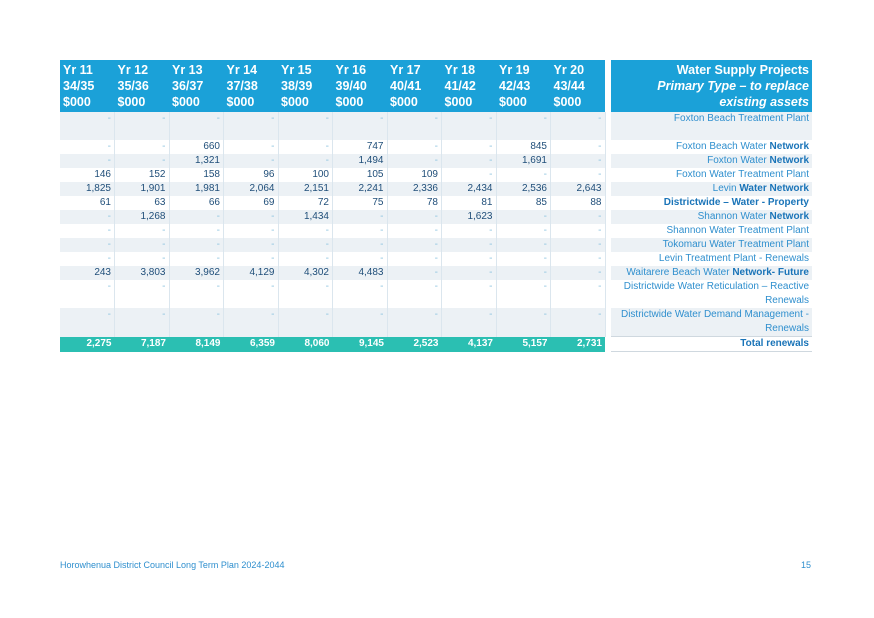  I want to click on value-cell: 2,241, so click(360, 189).